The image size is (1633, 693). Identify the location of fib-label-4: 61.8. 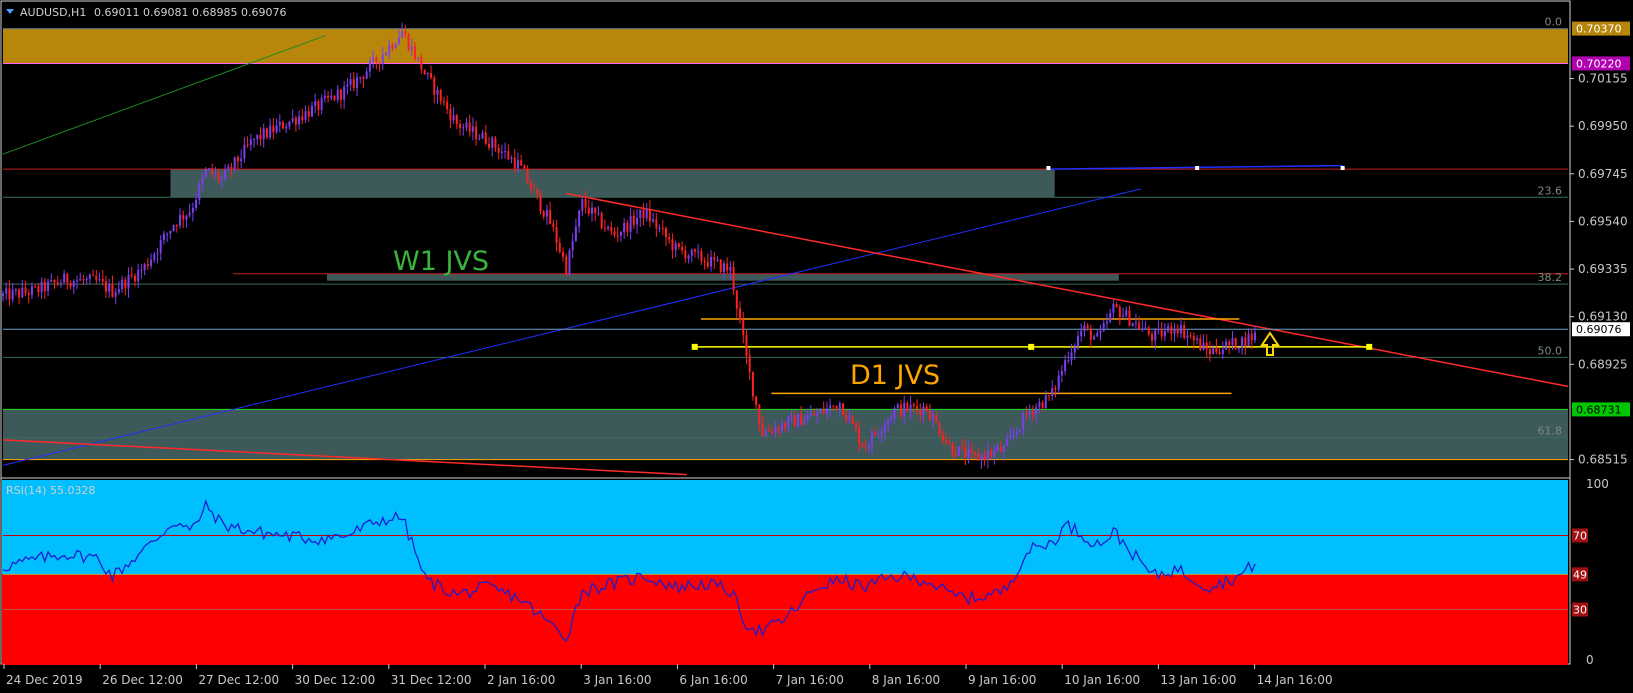
(1550, 431).